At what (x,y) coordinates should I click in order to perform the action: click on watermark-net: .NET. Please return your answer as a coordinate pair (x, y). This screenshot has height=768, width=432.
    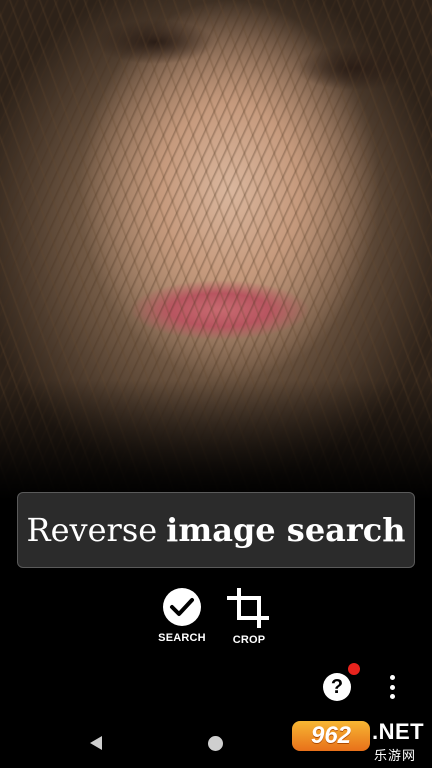
    Looking at the image, I should click on (398, 731).